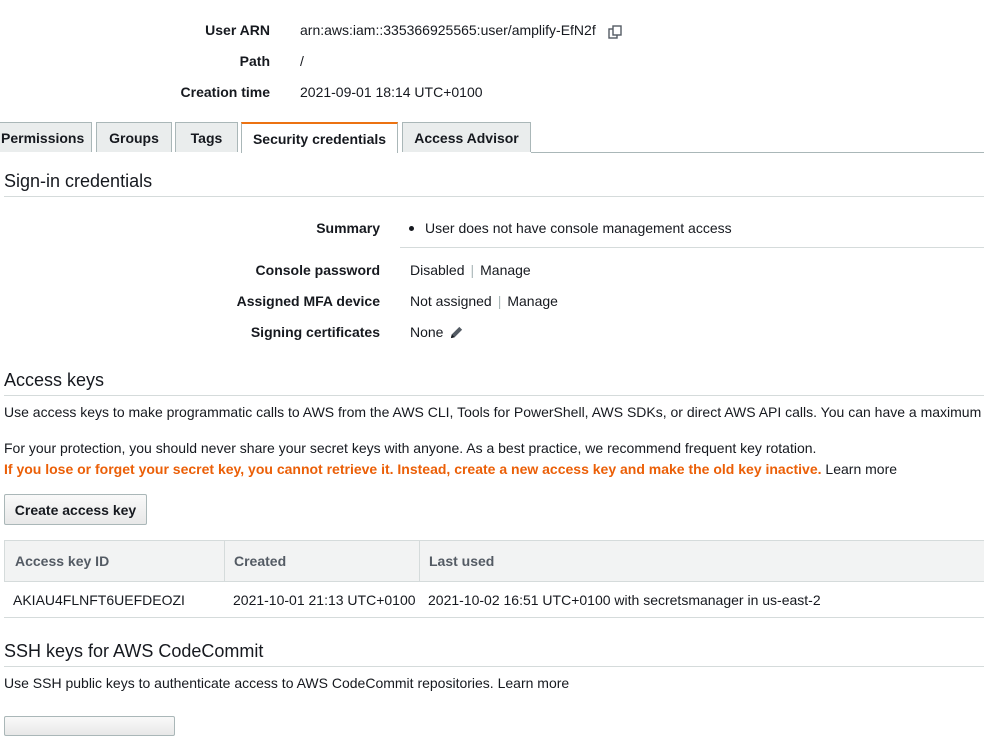  Describe the element at coordinates (494, 666) in the screenshot. I see `ssh-divider` at that location.